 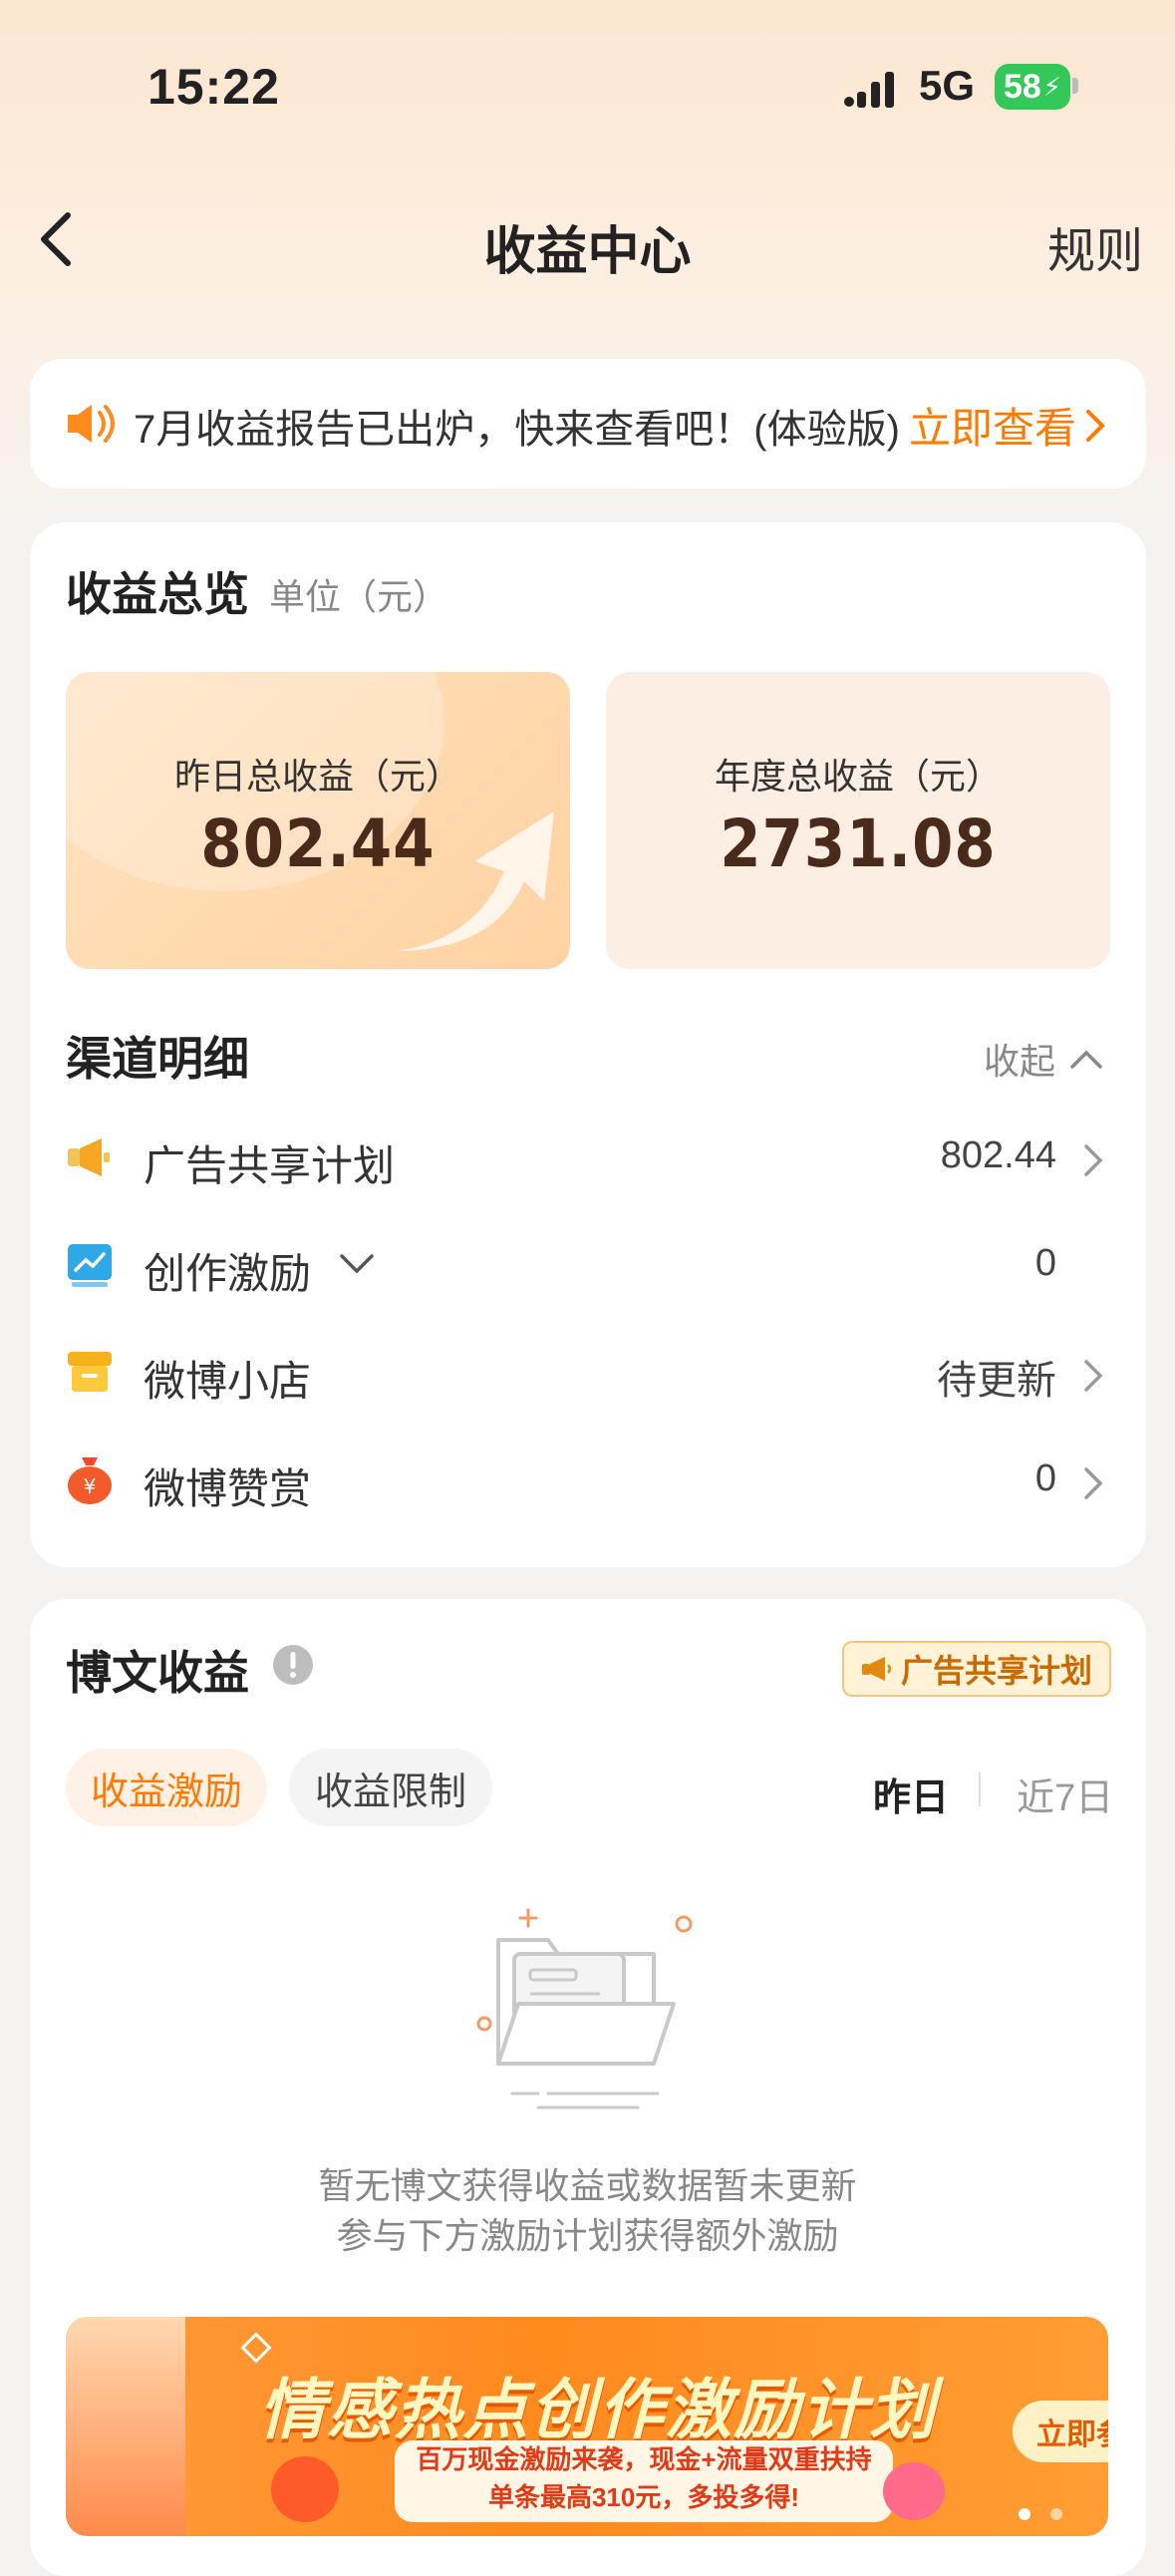 What do you see at coordinates (157, 594) in the screenshot?
I see `overview-title: 收益总览` at bounding box center [157, 594].